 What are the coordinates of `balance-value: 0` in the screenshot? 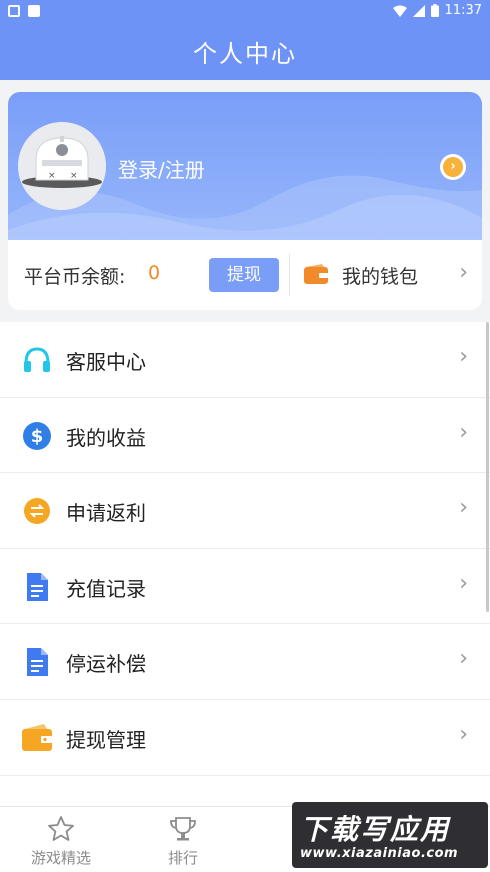 It's located at (154, 273).